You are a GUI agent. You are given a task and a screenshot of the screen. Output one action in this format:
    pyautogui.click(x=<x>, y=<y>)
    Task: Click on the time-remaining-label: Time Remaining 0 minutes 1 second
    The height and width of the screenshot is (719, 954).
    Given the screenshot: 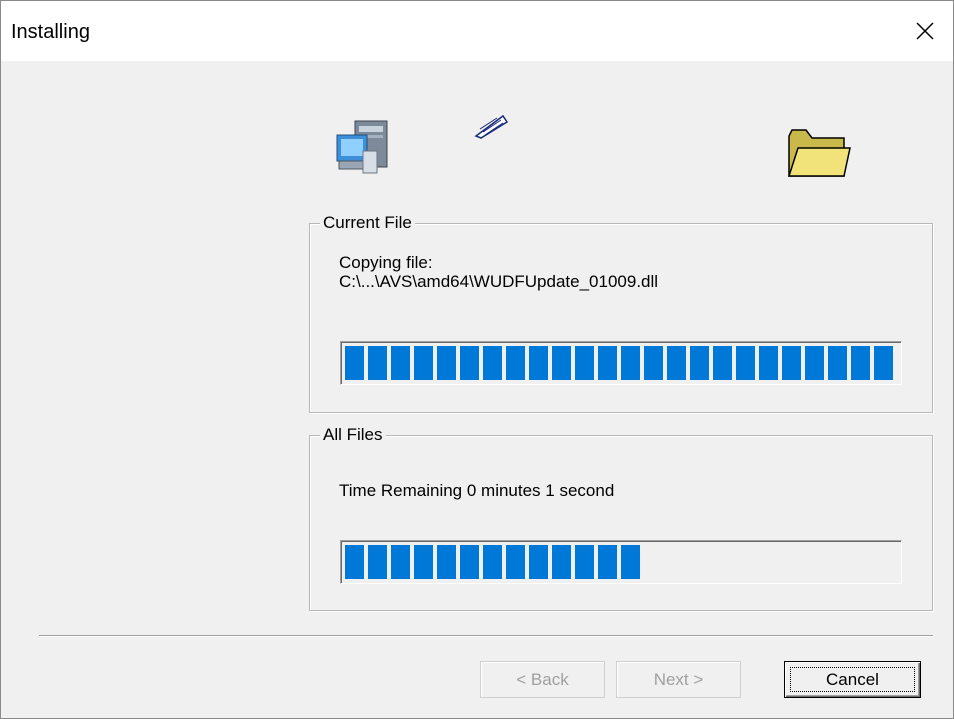 What is the action you would take?
    pyautogui.click(x=477, y=490)
    